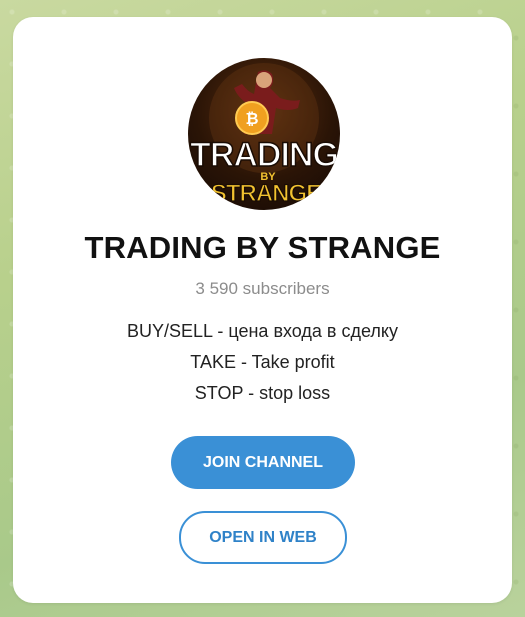  Describe the element at coordinates (262, 288) in the screenshot. I see `subscriber-count: 3 590 subscribers` at that location.